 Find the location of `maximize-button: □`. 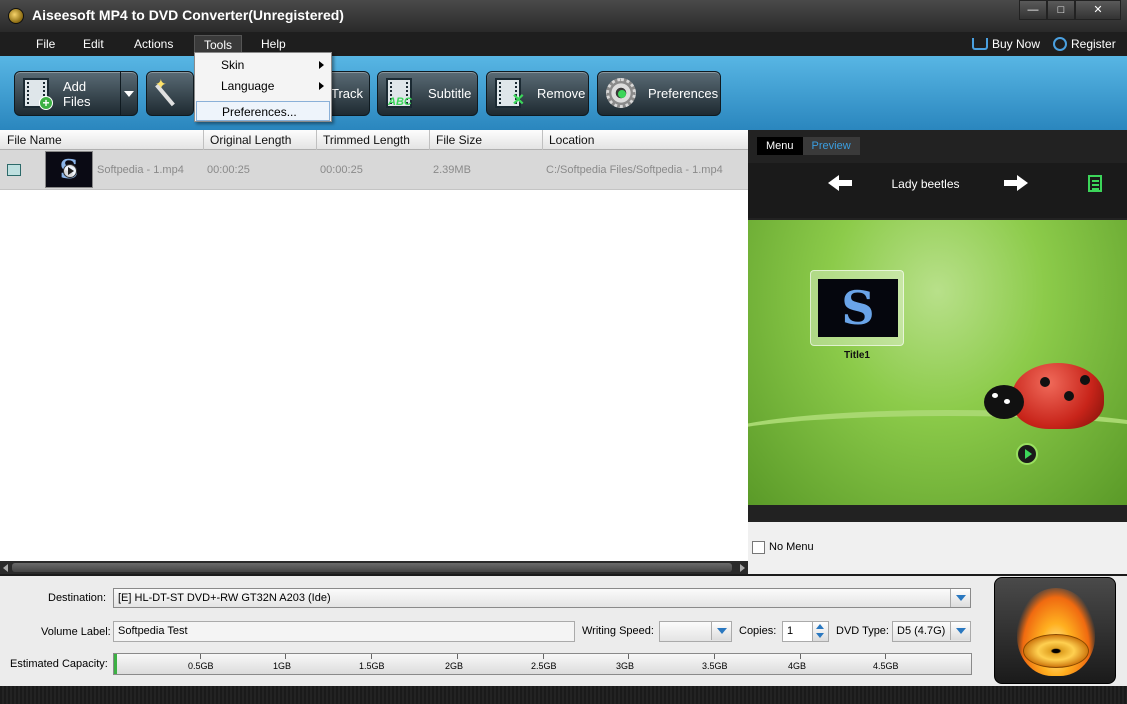

maximize-button: □ is located at coordinates (1061, 10).